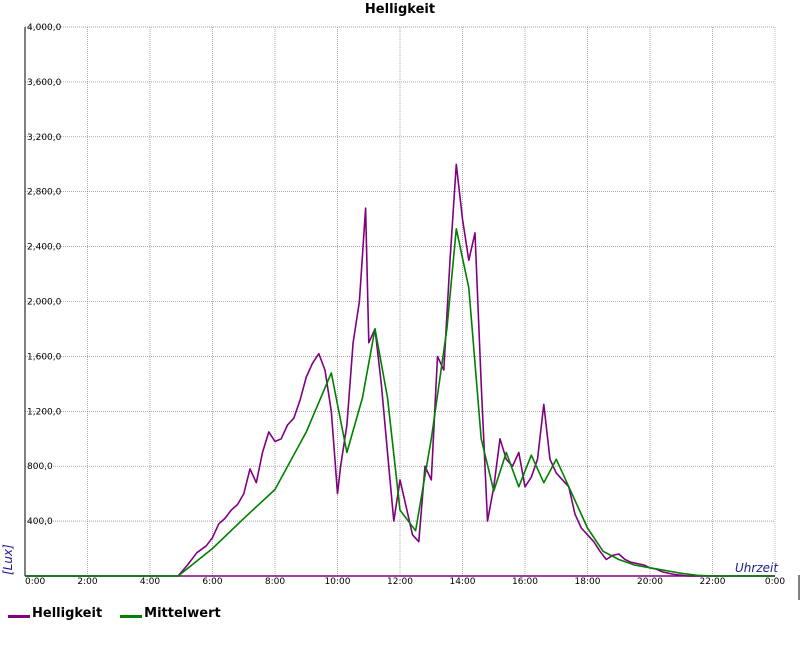 The image size is (800, 650). Describe the element at coordinates (44, 357) in the screenshot. I see `y-tick-label: 1,600,0` at that location.